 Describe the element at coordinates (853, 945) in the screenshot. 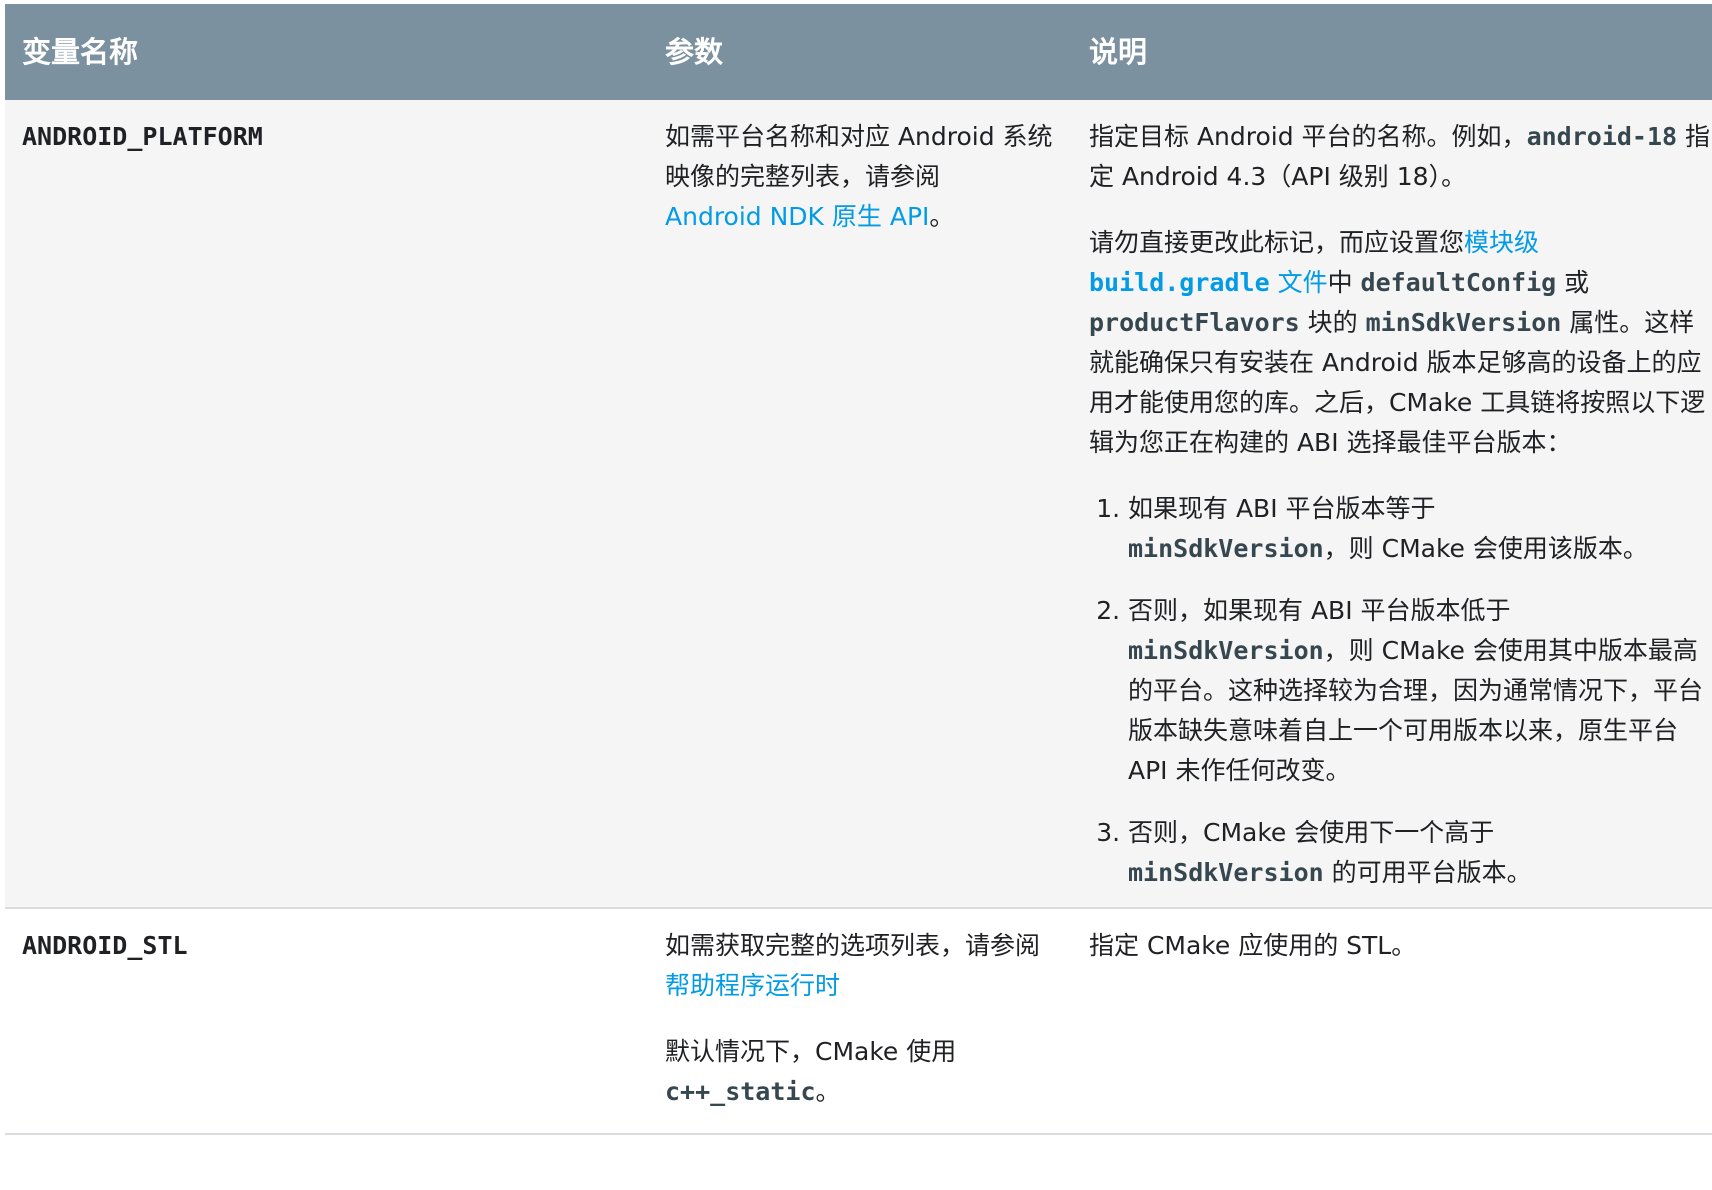

I see `params-text: 如需获取完整的选项列表，请参阅` at that location.